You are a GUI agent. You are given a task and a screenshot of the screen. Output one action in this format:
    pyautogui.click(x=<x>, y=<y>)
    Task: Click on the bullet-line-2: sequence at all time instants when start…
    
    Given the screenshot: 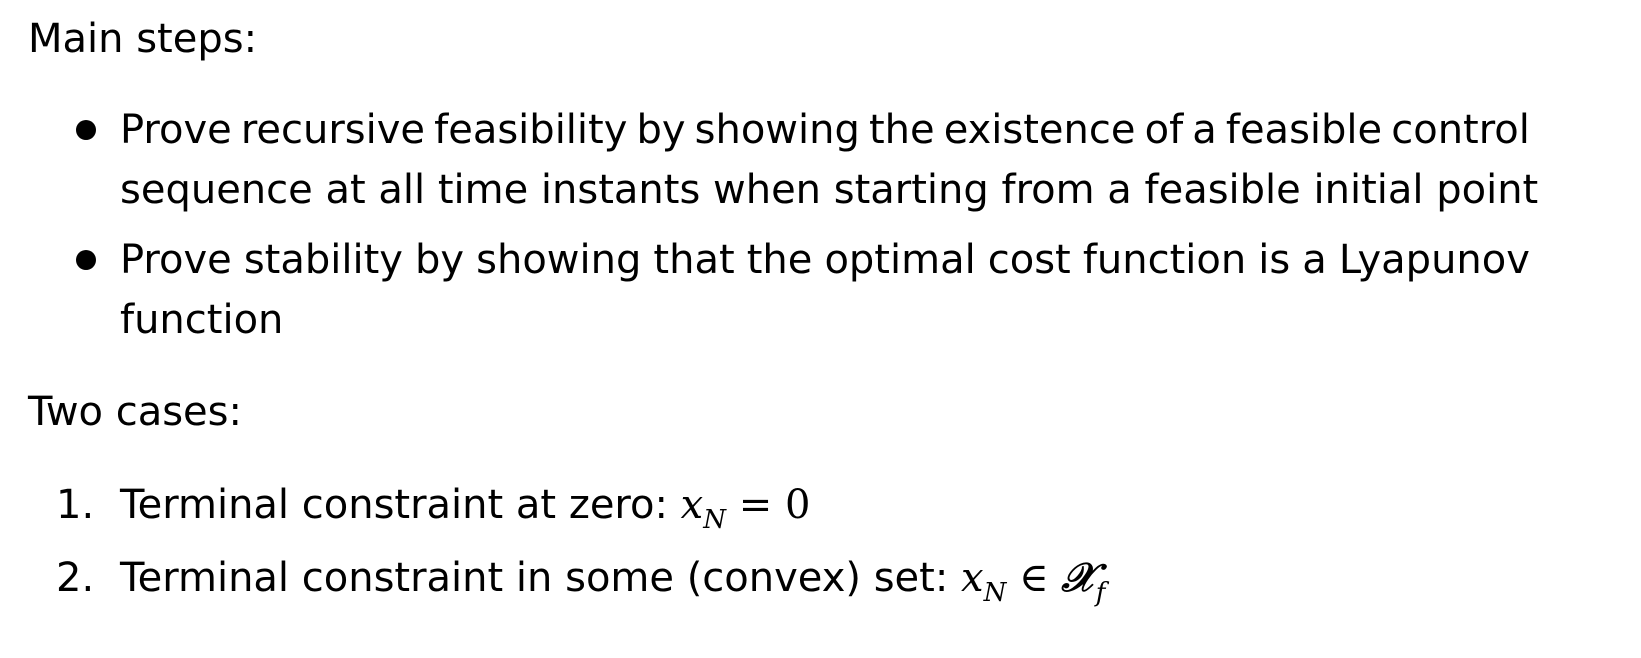 What is the action you would take?
    pyautogui.click(x=829, y=190)
    